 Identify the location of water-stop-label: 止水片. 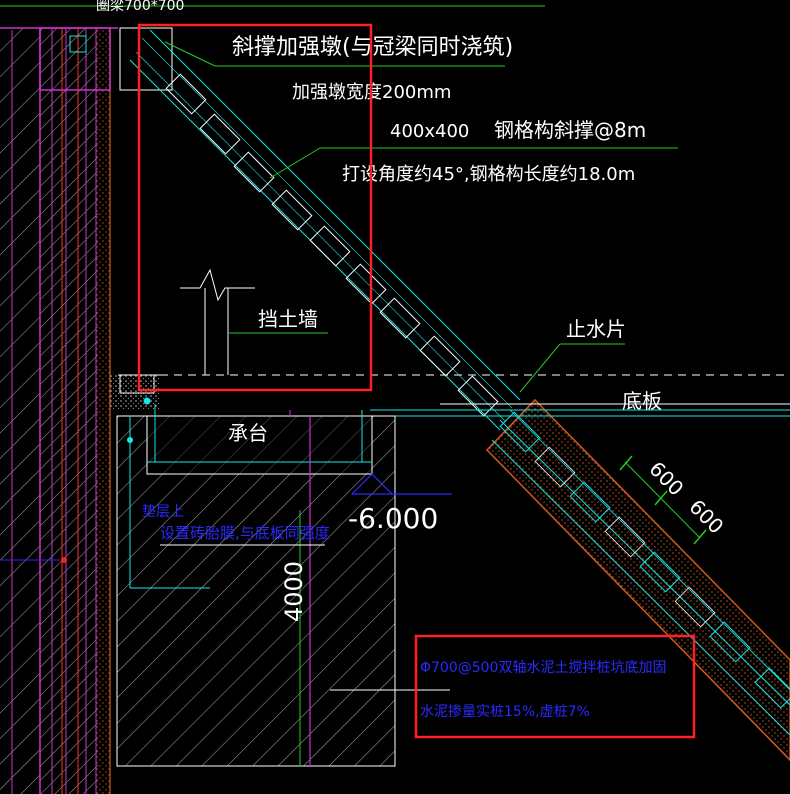
(596, 329).